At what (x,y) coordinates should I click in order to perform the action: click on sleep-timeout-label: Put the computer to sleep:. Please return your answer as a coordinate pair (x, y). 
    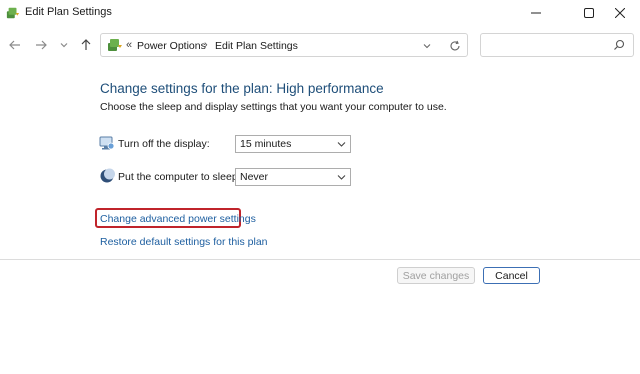
    Looking at the image, I should click on (179, 177).